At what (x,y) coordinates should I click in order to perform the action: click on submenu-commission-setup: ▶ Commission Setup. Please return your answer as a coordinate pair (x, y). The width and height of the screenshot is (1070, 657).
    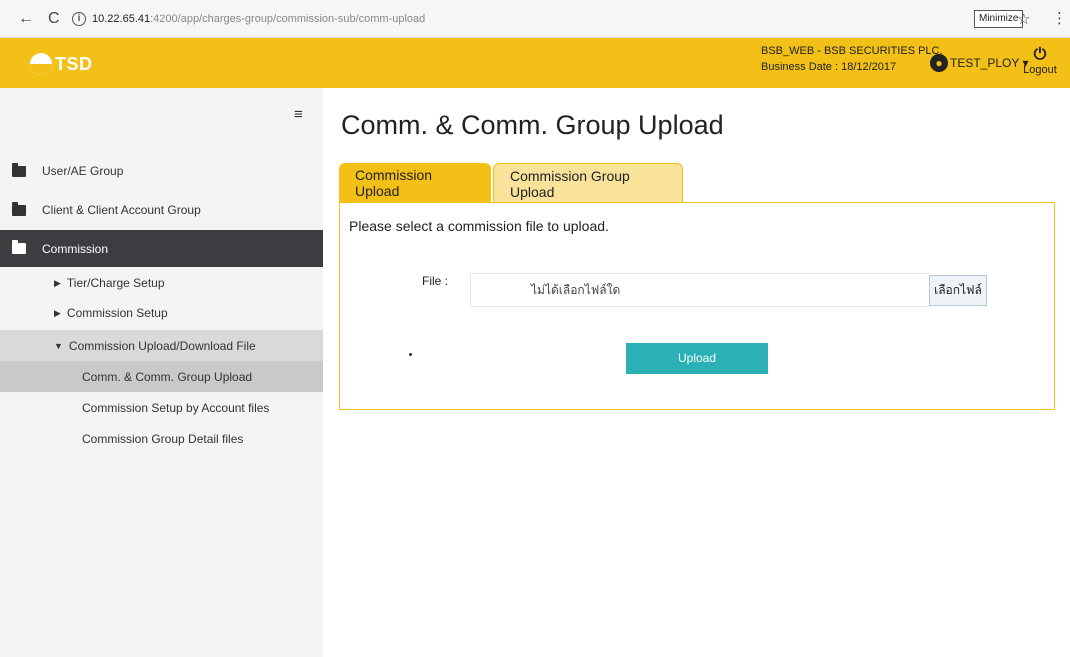
    Looking at the image, I should click on (161, 313).